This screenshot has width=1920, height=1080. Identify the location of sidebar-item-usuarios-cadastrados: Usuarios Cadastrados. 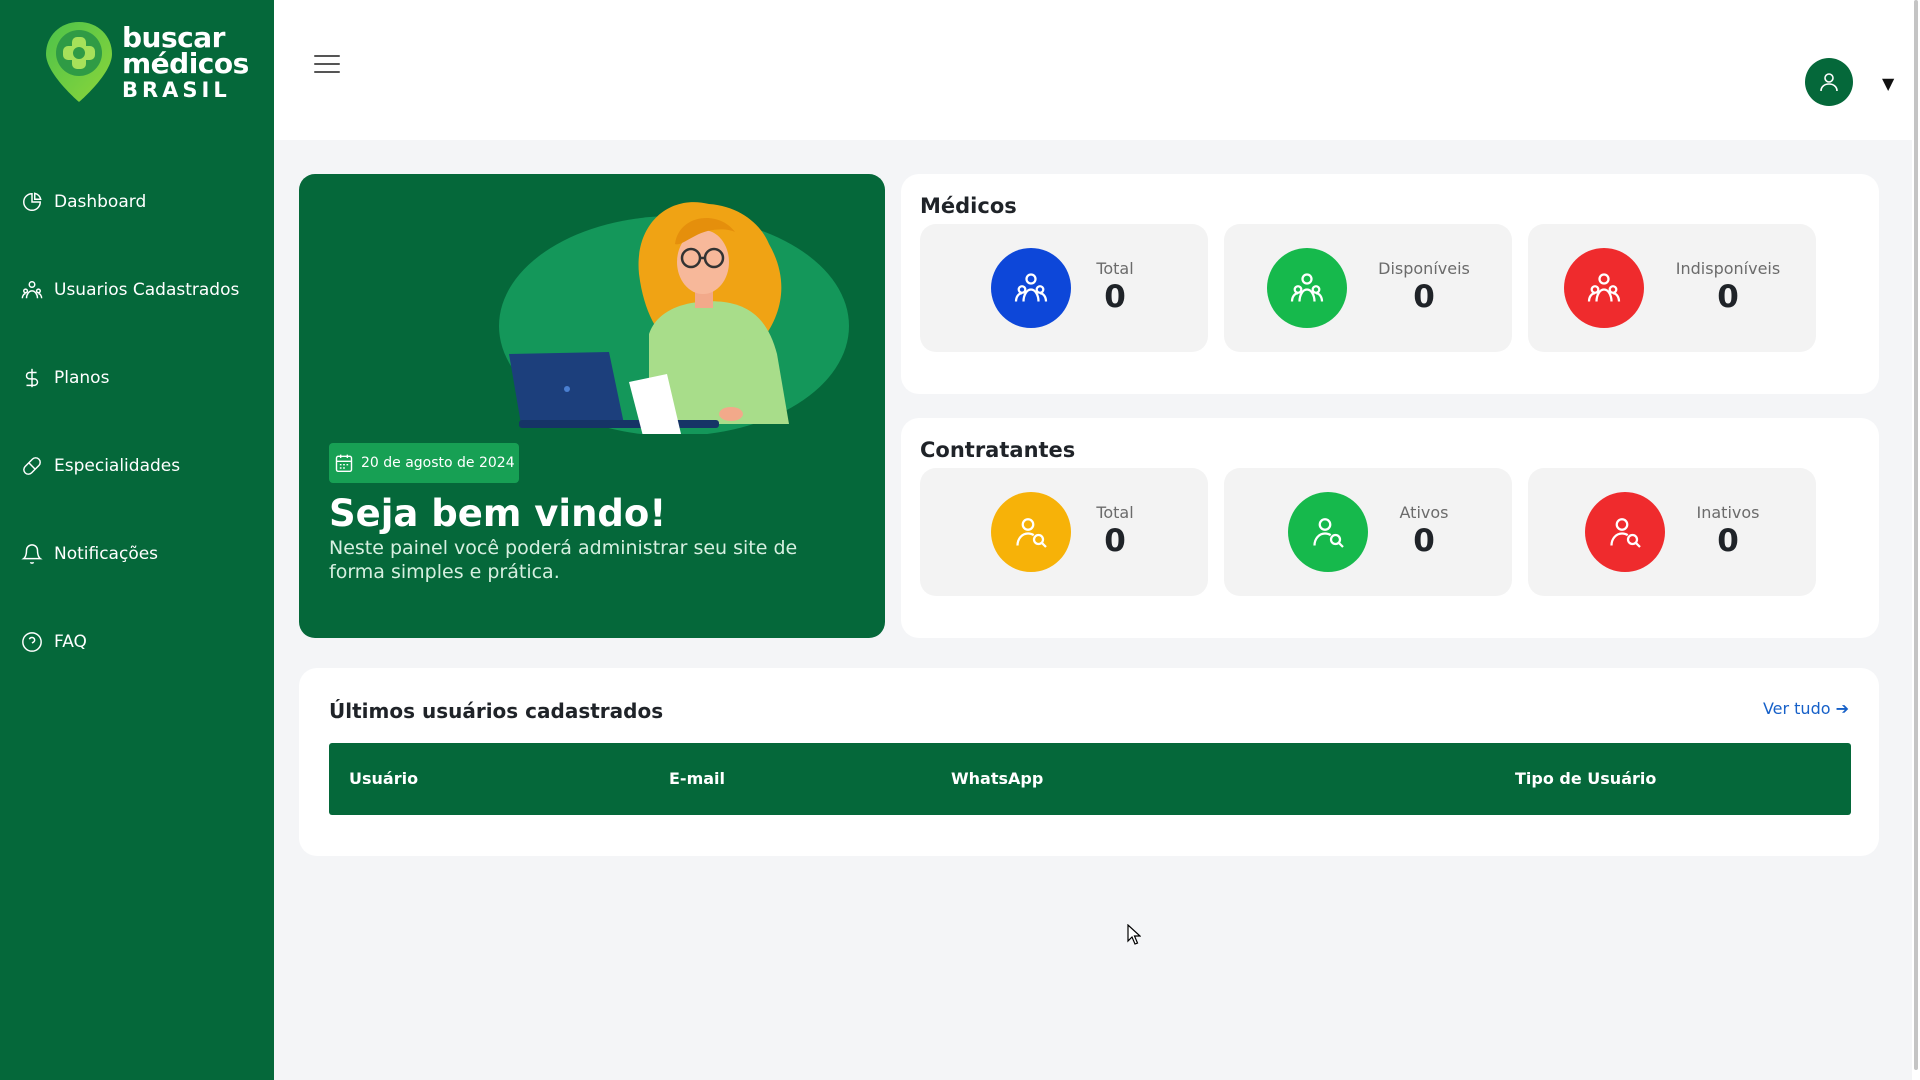
(137, 290).